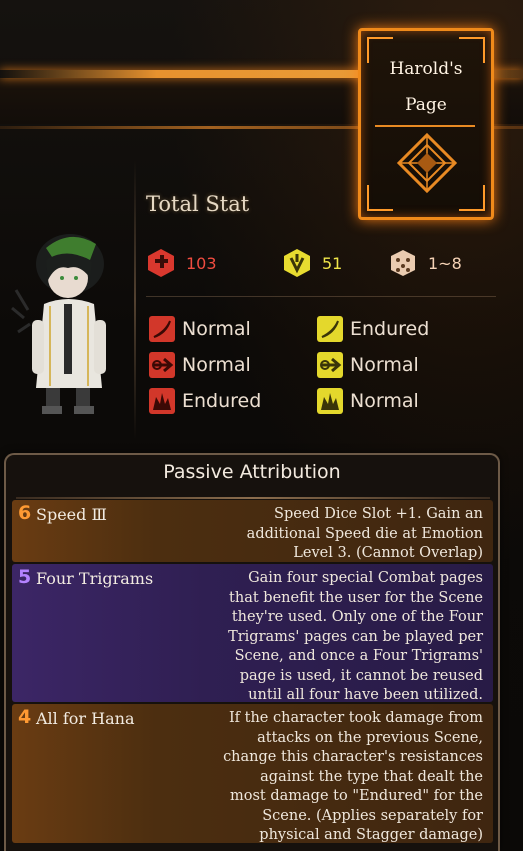 Image resolution: width=523 pixels, height=851 pixels. What do you see at coordinates (25, 577) in the screenshot?
I see `passive-cost: 5` at bounding box center [25, 577].